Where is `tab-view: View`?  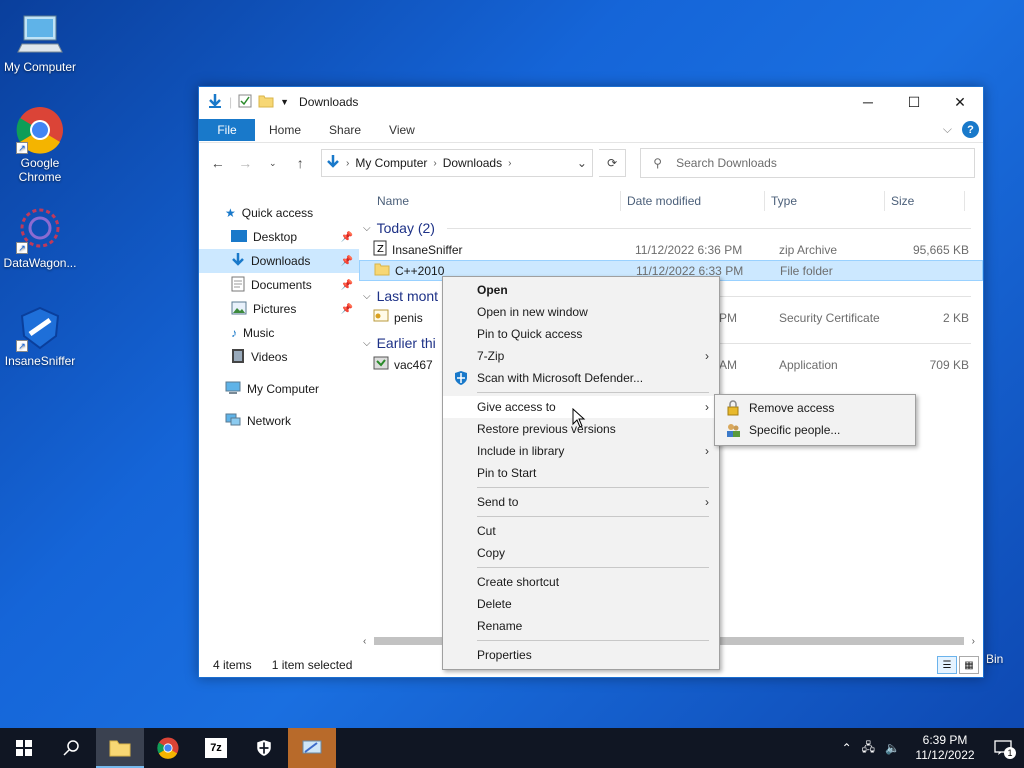 tab-view: View is located at coordinates (402, 130).